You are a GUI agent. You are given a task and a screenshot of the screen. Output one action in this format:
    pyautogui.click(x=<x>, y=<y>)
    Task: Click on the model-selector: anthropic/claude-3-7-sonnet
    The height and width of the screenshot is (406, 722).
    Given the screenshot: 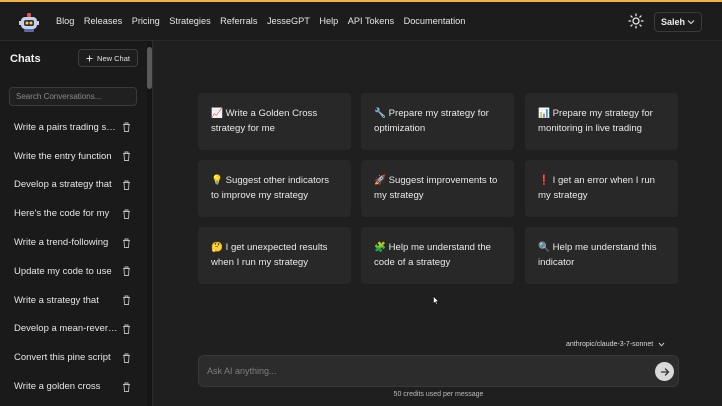 What is the action you would take?
    pyautogui.click(x=615, y=344)
    